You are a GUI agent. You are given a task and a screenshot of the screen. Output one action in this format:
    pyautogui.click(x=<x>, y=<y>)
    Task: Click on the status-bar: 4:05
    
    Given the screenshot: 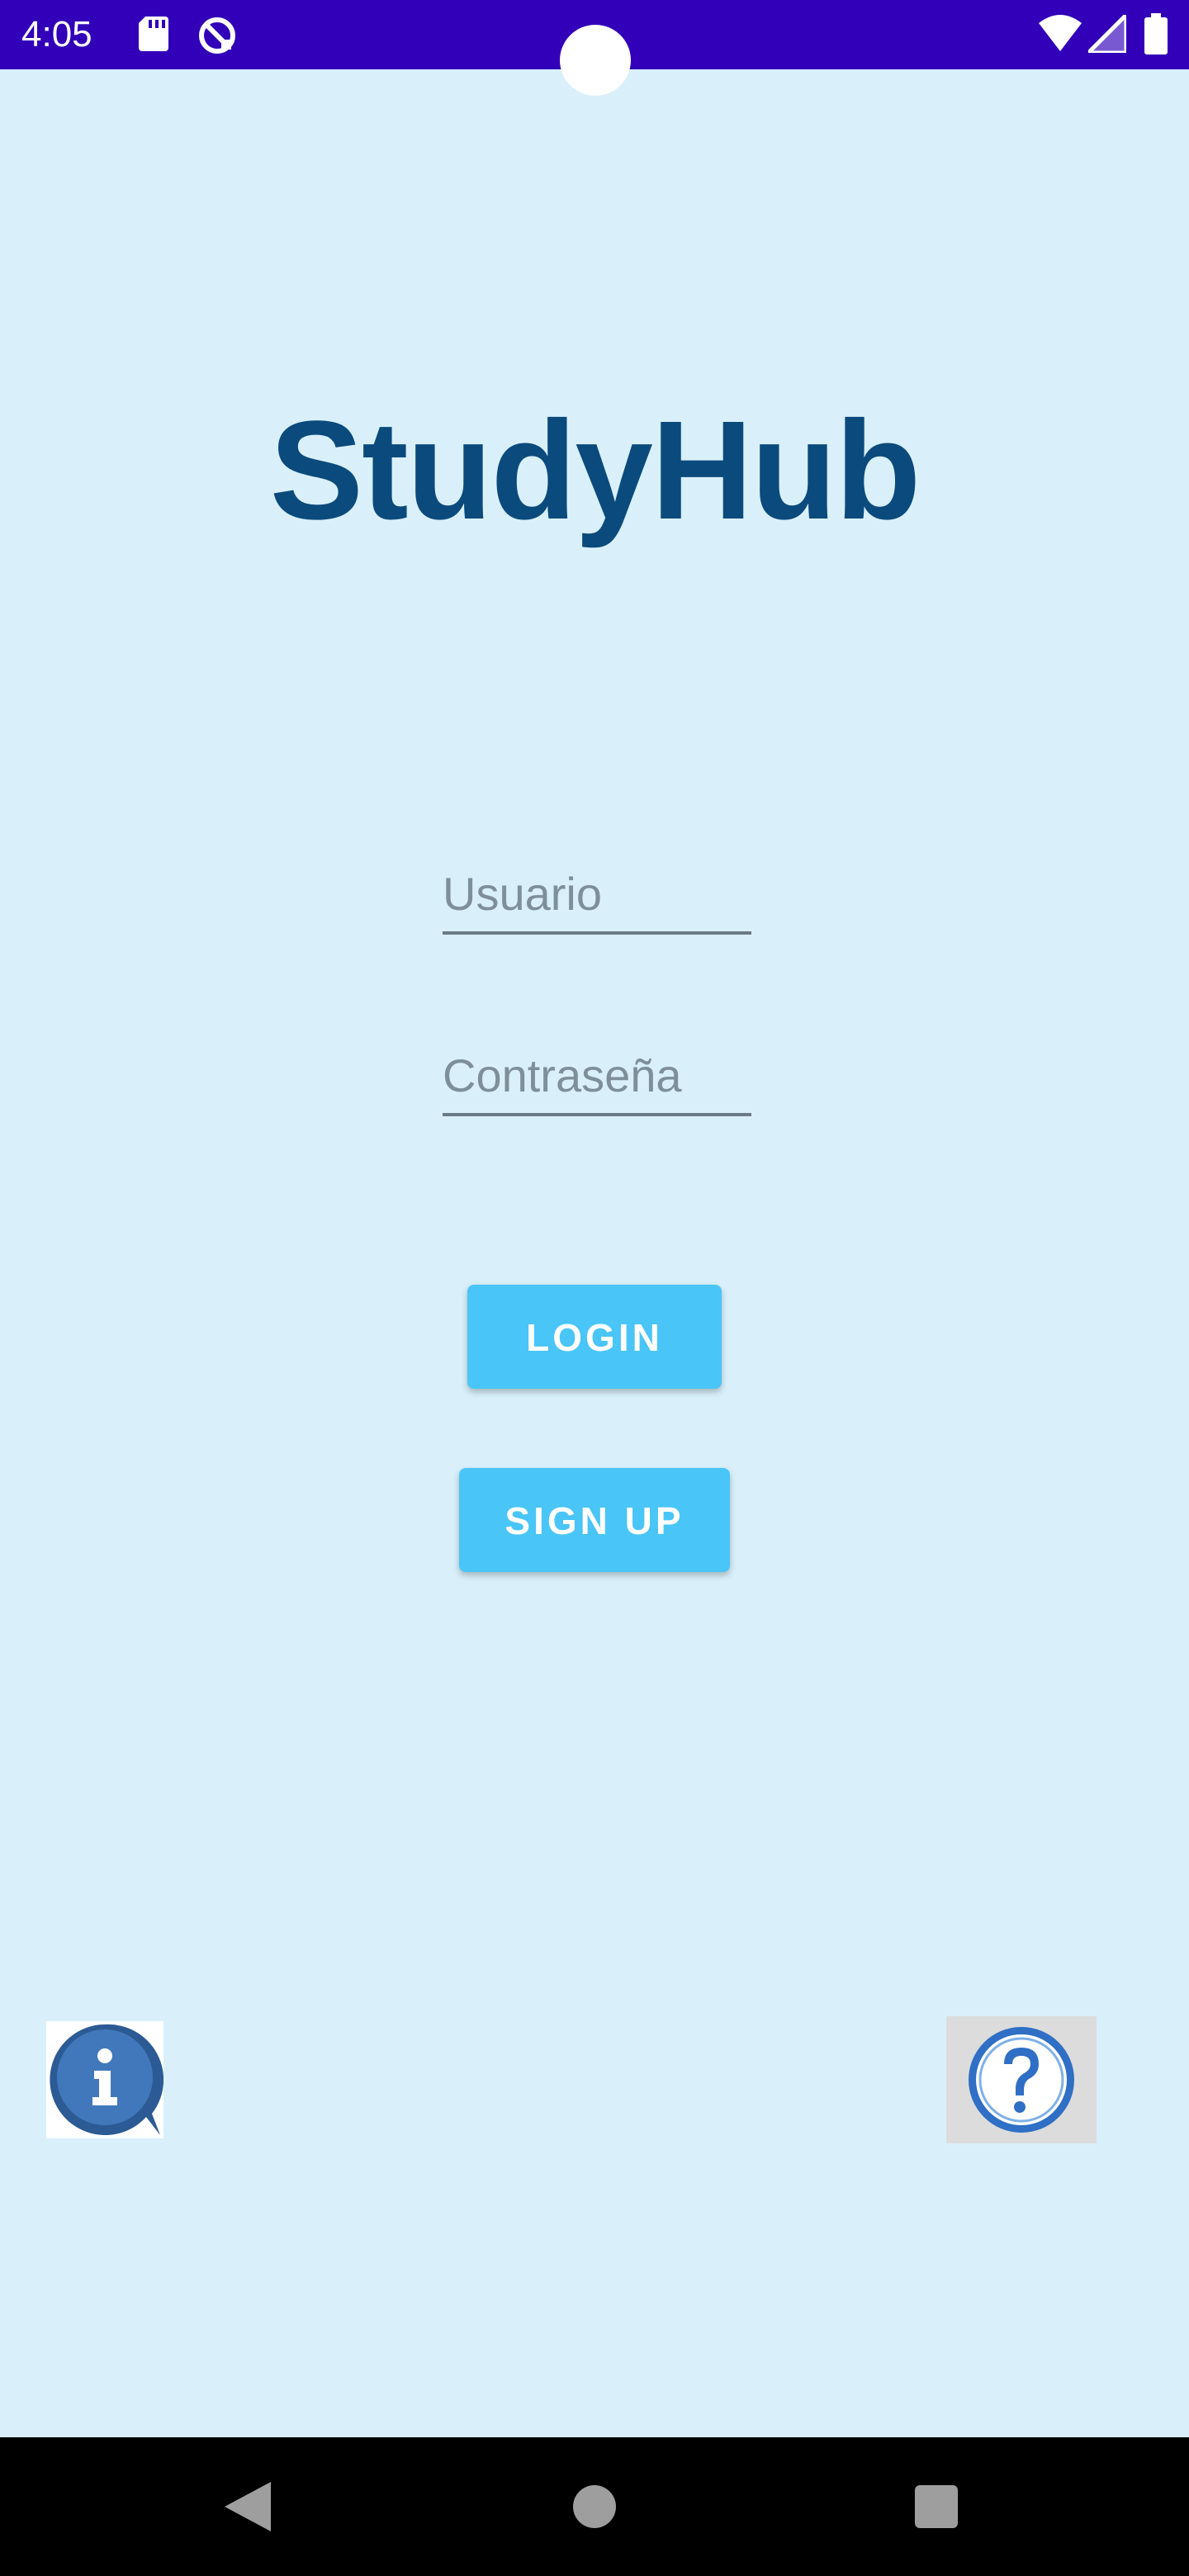 What is the action you would take?
    pyautogui.click(x=594, y=48)
    